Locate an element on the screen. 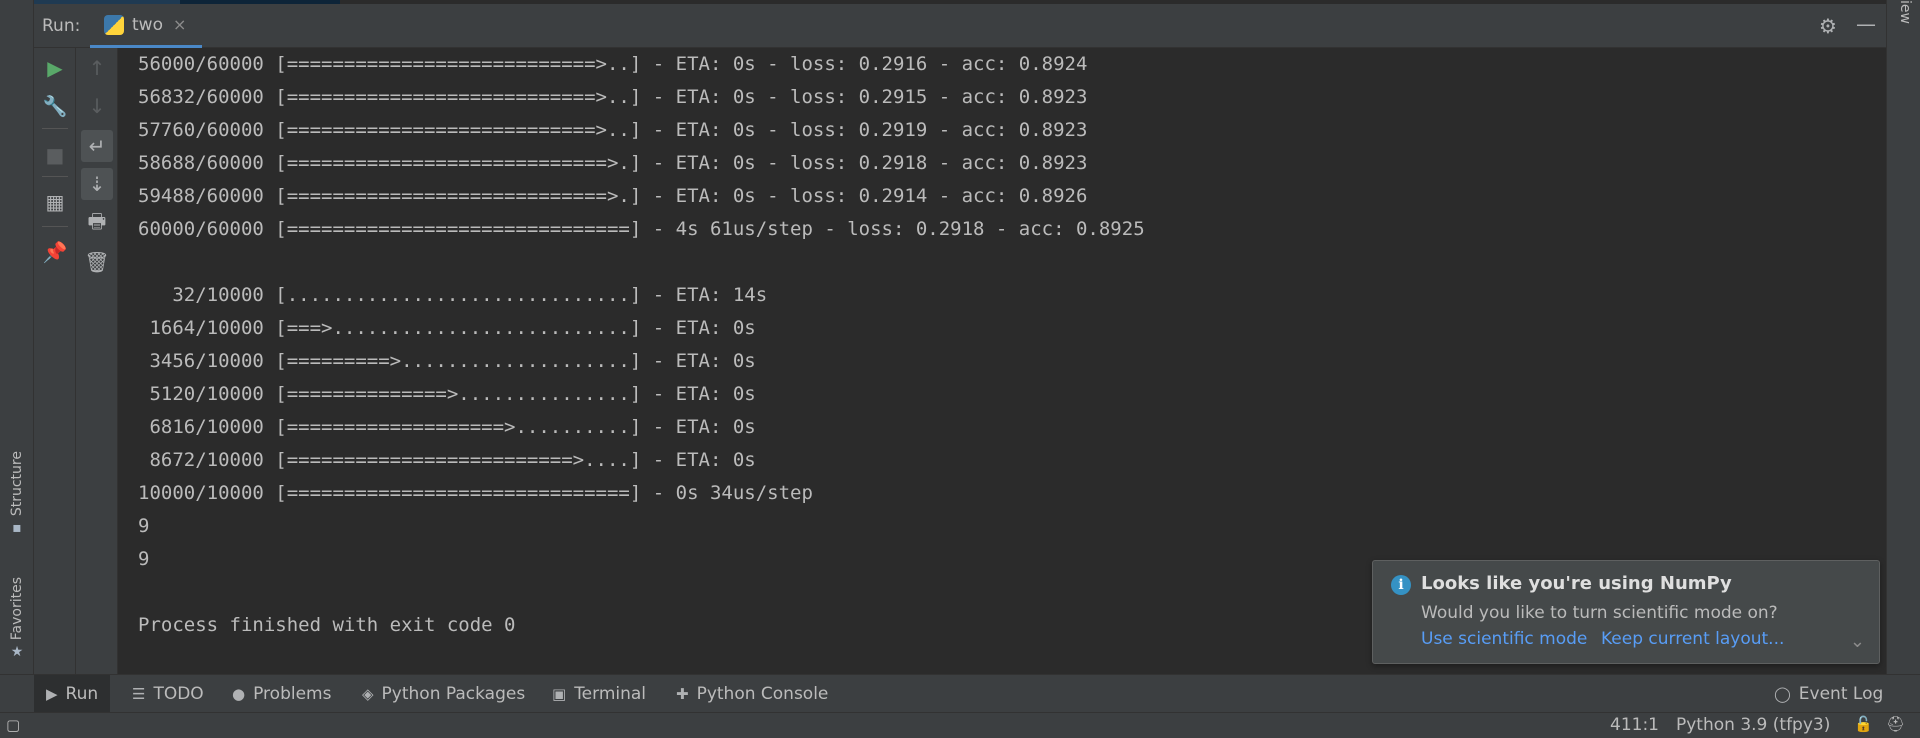 This screenshot has height=738, width=1920. wrench-icon: 🔧 is located at coordinates (55, 106).